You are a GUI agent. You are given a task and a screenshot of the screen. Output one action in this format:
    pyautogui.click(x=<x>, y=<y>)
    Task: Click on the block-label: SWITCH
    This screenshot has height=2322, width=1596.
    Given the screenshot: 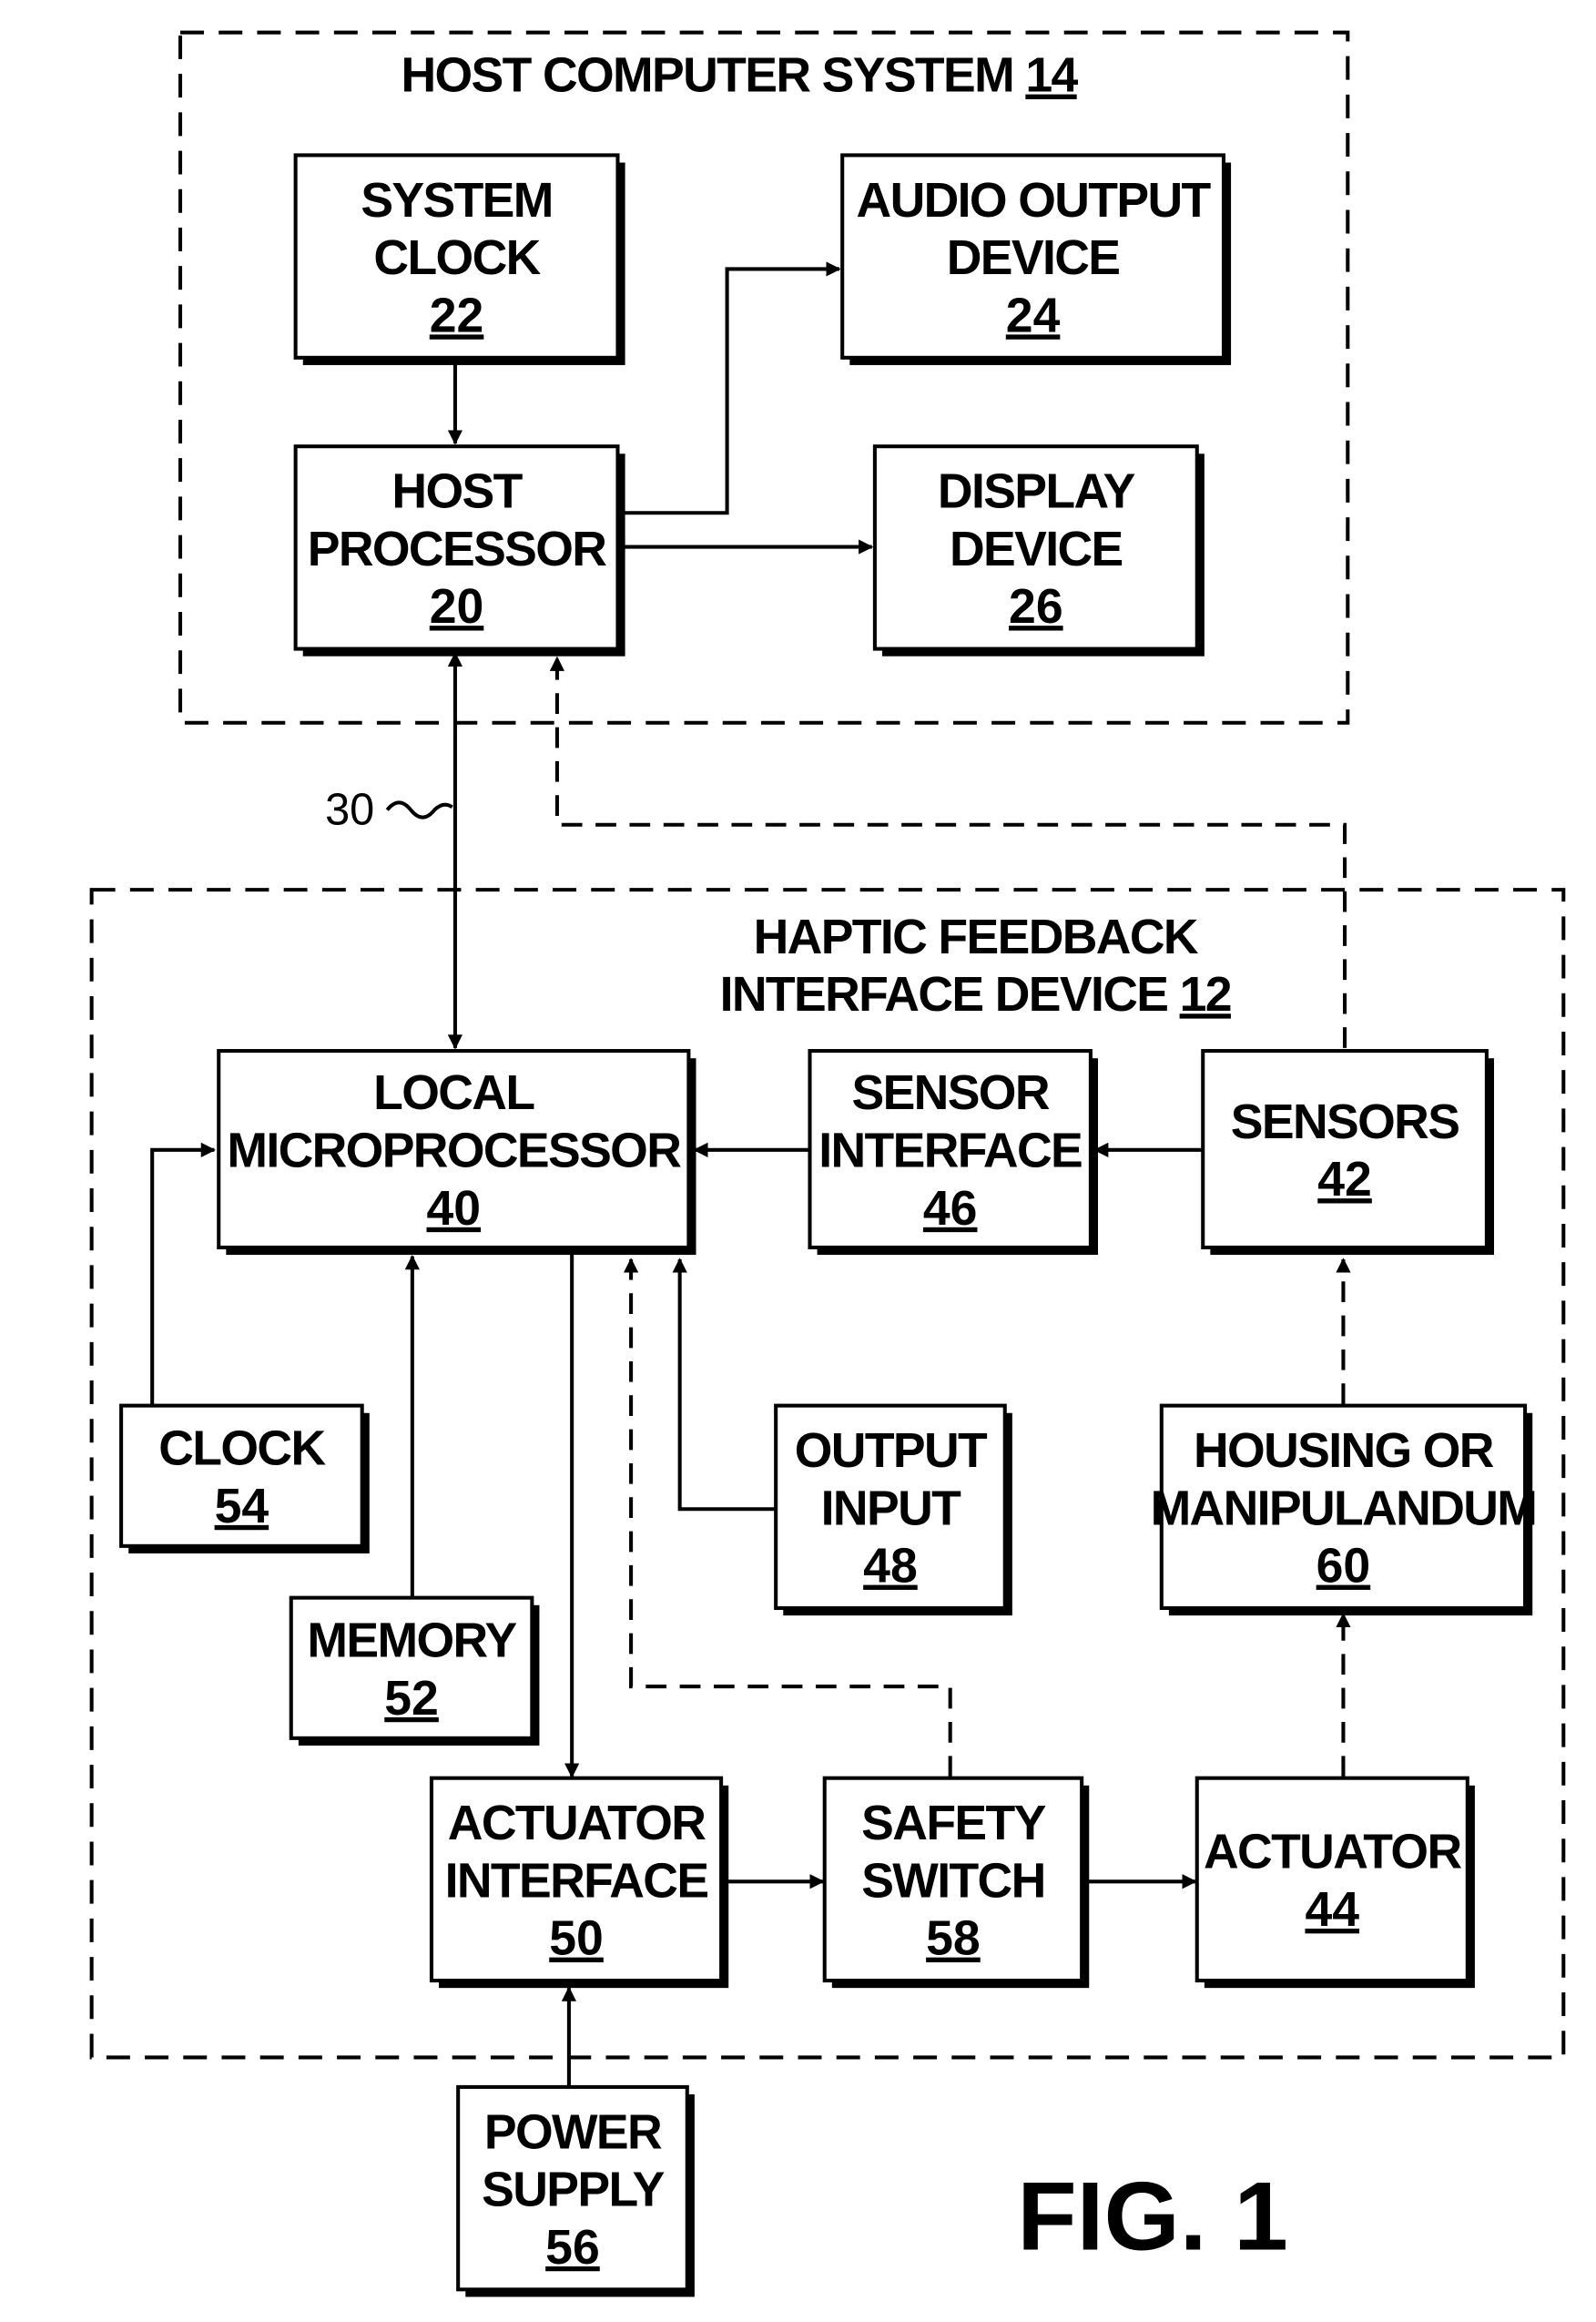 What is the action you would take?
    pyautogui.click(x=952, y=1881)
    